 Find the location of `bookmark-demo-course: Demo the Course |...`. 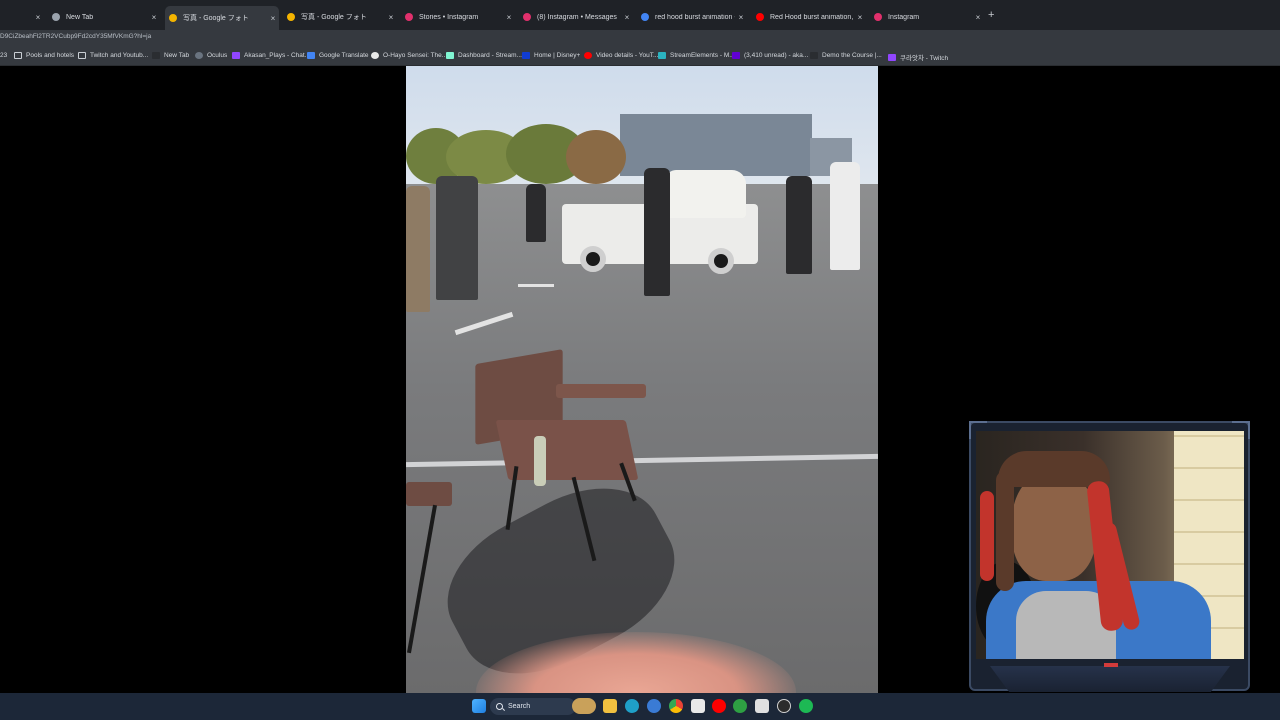

bookmark-demo-course: Demo the Course |... is located at coordinates (846, 55).